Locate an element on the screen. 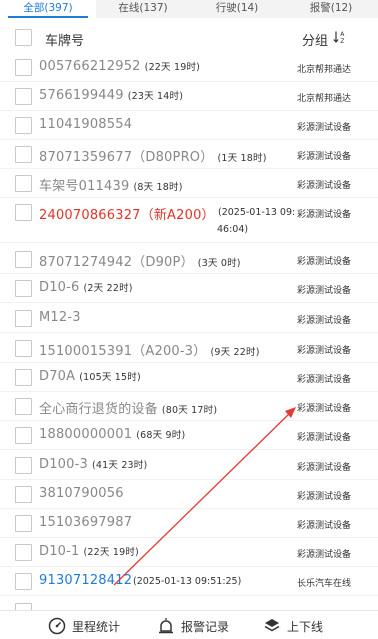  plate-number-online: 91307128412 is located at coordinates (85, 580).